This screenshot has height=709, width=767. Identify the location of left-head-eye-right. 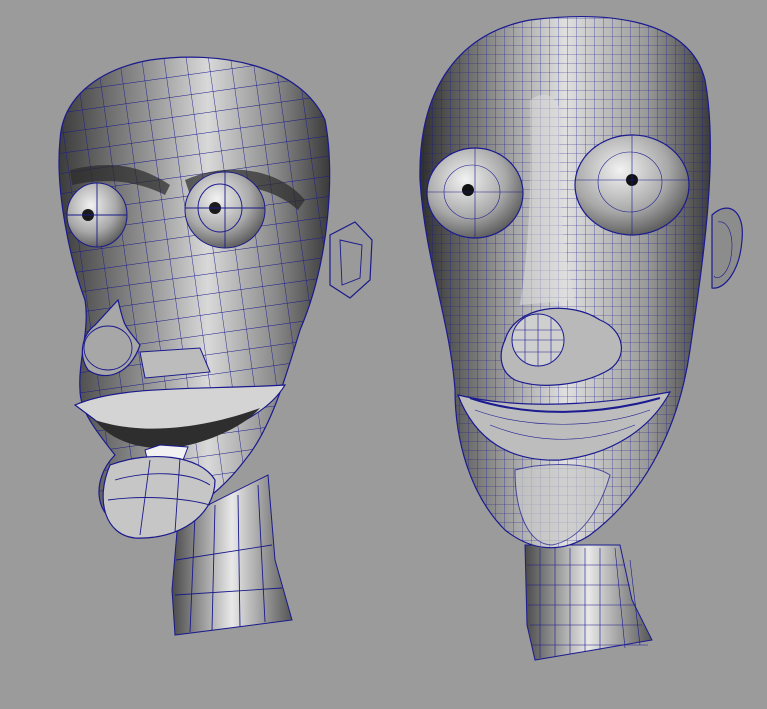
(225, 210).